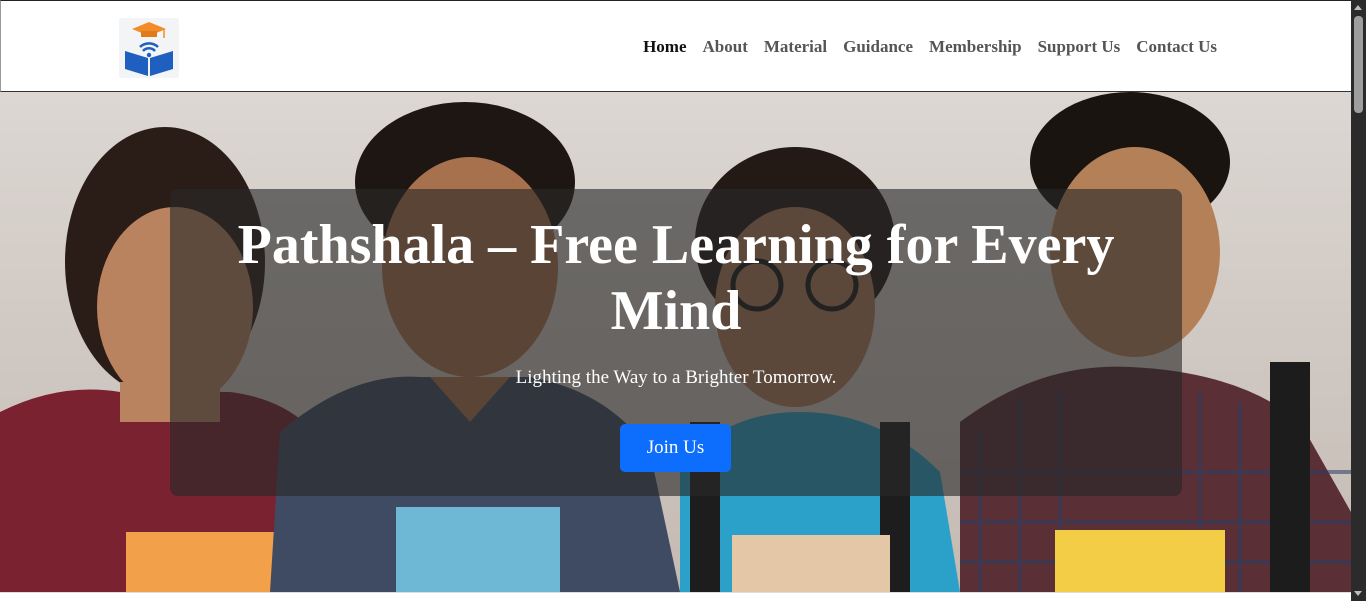 Image resolution: width=1366 pixels, height=601 pixels. I want to click on hero-title: Pathshala – Free Learning for Every Mind, so click(676, 278).